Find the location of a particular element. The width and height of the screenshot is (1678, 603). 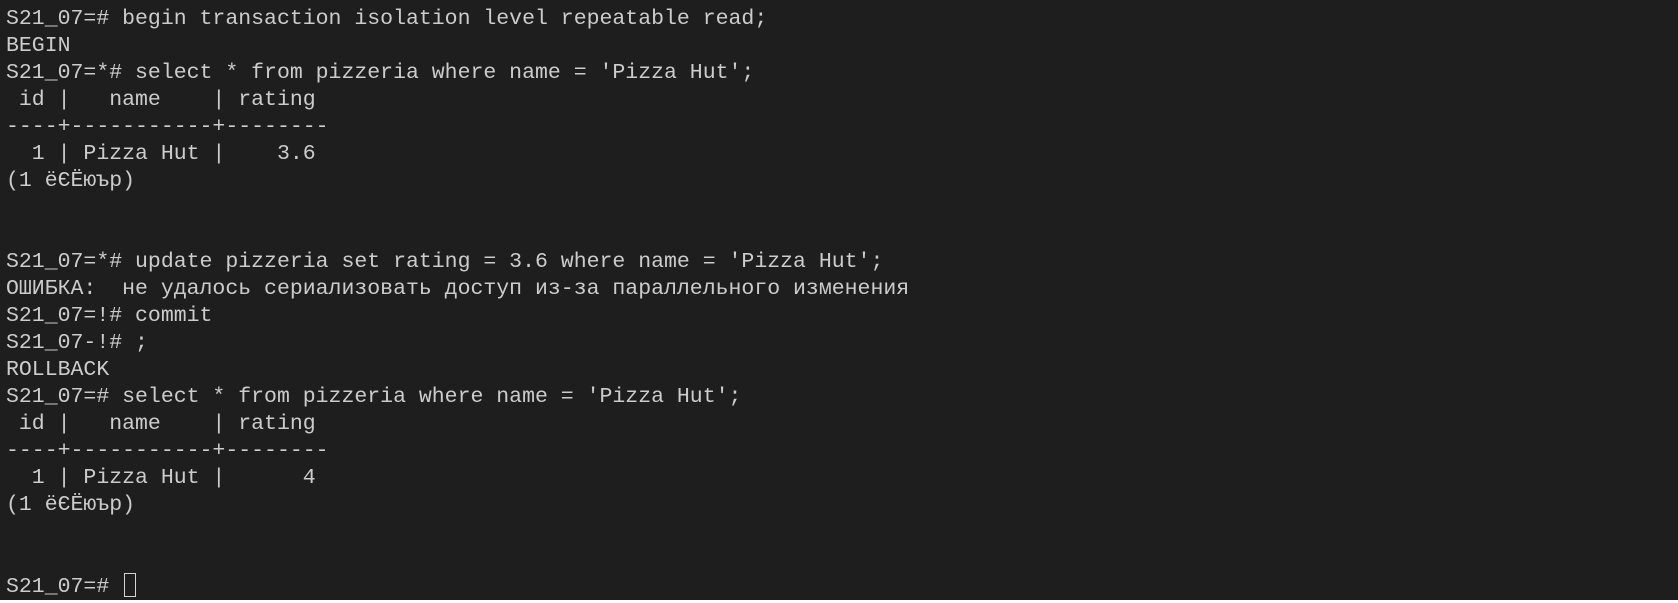

text-cursor is located at coordinates (130, 585).